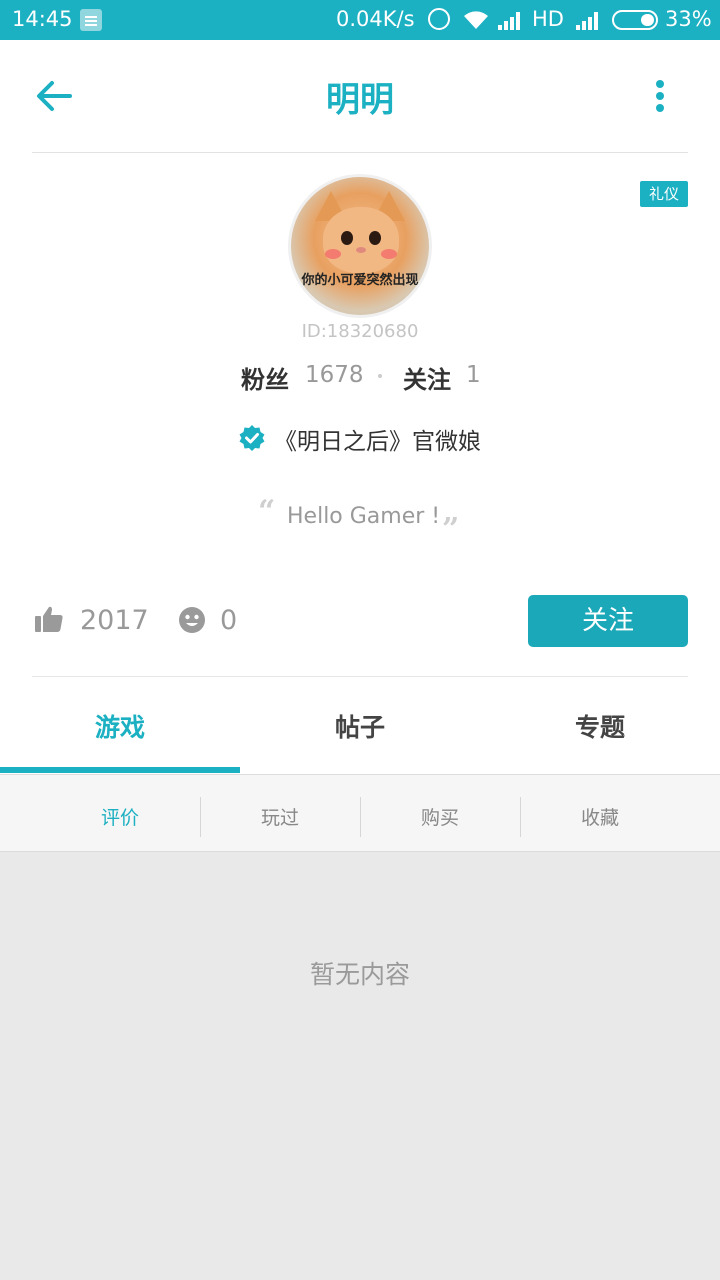  Describe the element at coordinates (377, 442) in the screenshot. I see `verified-text: 《明日之后》官微娘` at that location.